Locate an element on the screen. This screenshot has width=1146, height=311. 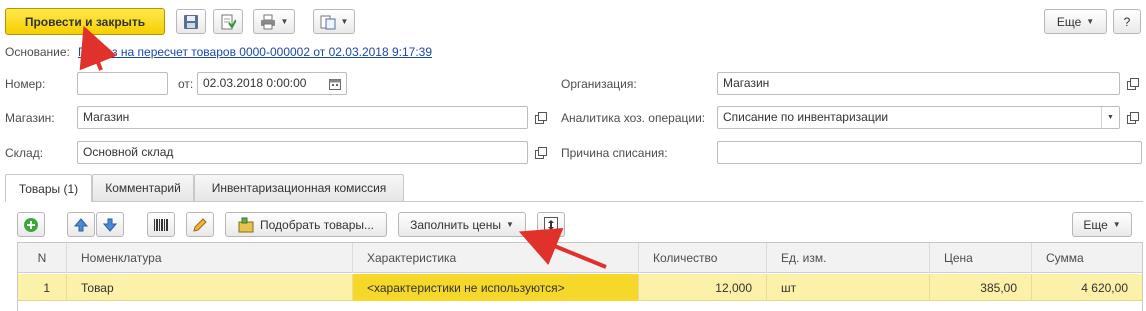
cell-characteristic: <характеристики не используются> is located at coordinates (496, 287).